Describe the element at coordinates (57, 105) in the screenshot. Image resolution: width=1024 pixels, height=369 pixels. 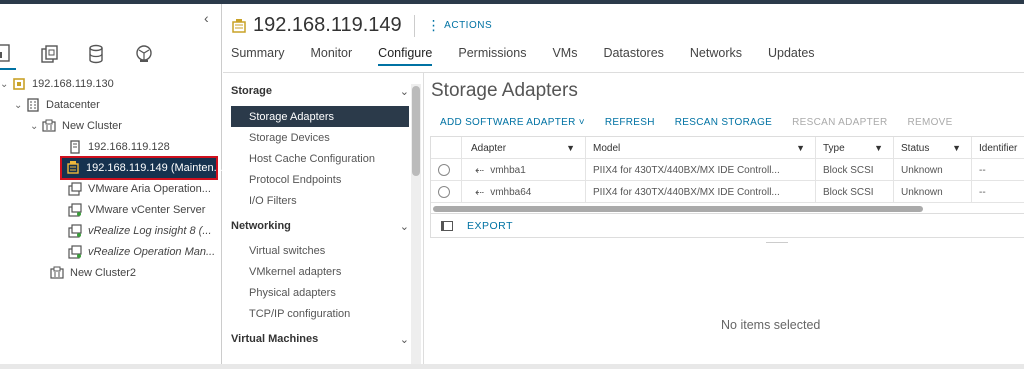
I see `tree-item-datacenter: ⌄ Datacenter` at that location.